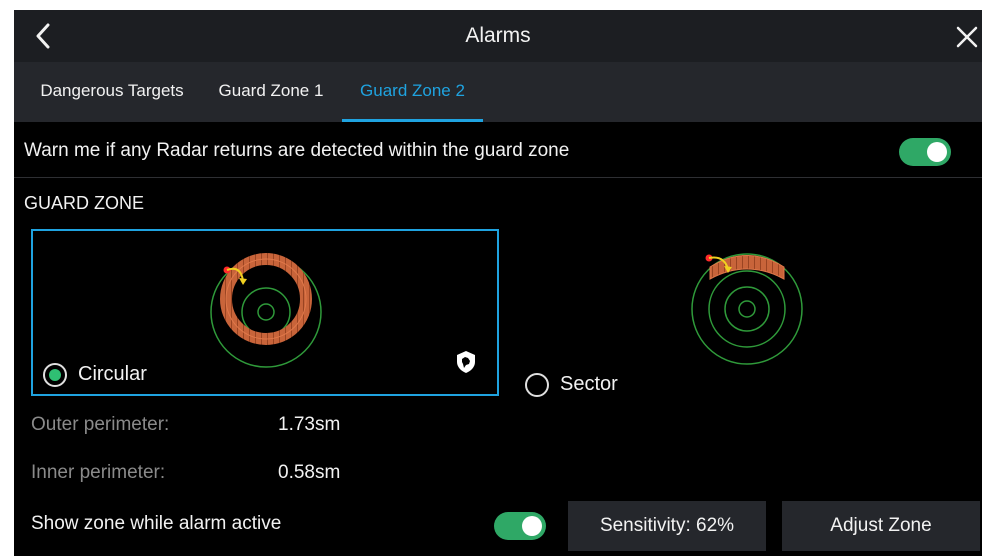  What do you see at coordinates (925, 152) in the screenshot?
I see `warn-toggle` at bounding box center [925, 152].